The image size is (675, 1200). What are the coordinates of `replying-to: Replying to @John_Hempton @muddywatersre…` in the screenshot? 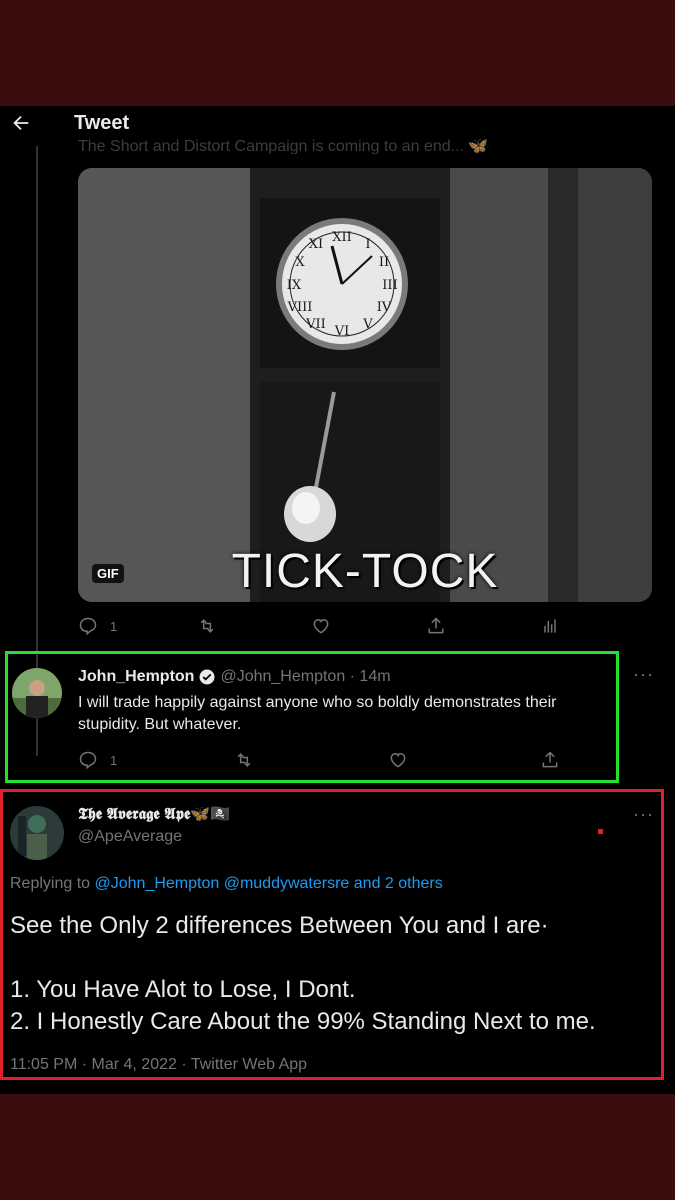 It's located at (226, 884).